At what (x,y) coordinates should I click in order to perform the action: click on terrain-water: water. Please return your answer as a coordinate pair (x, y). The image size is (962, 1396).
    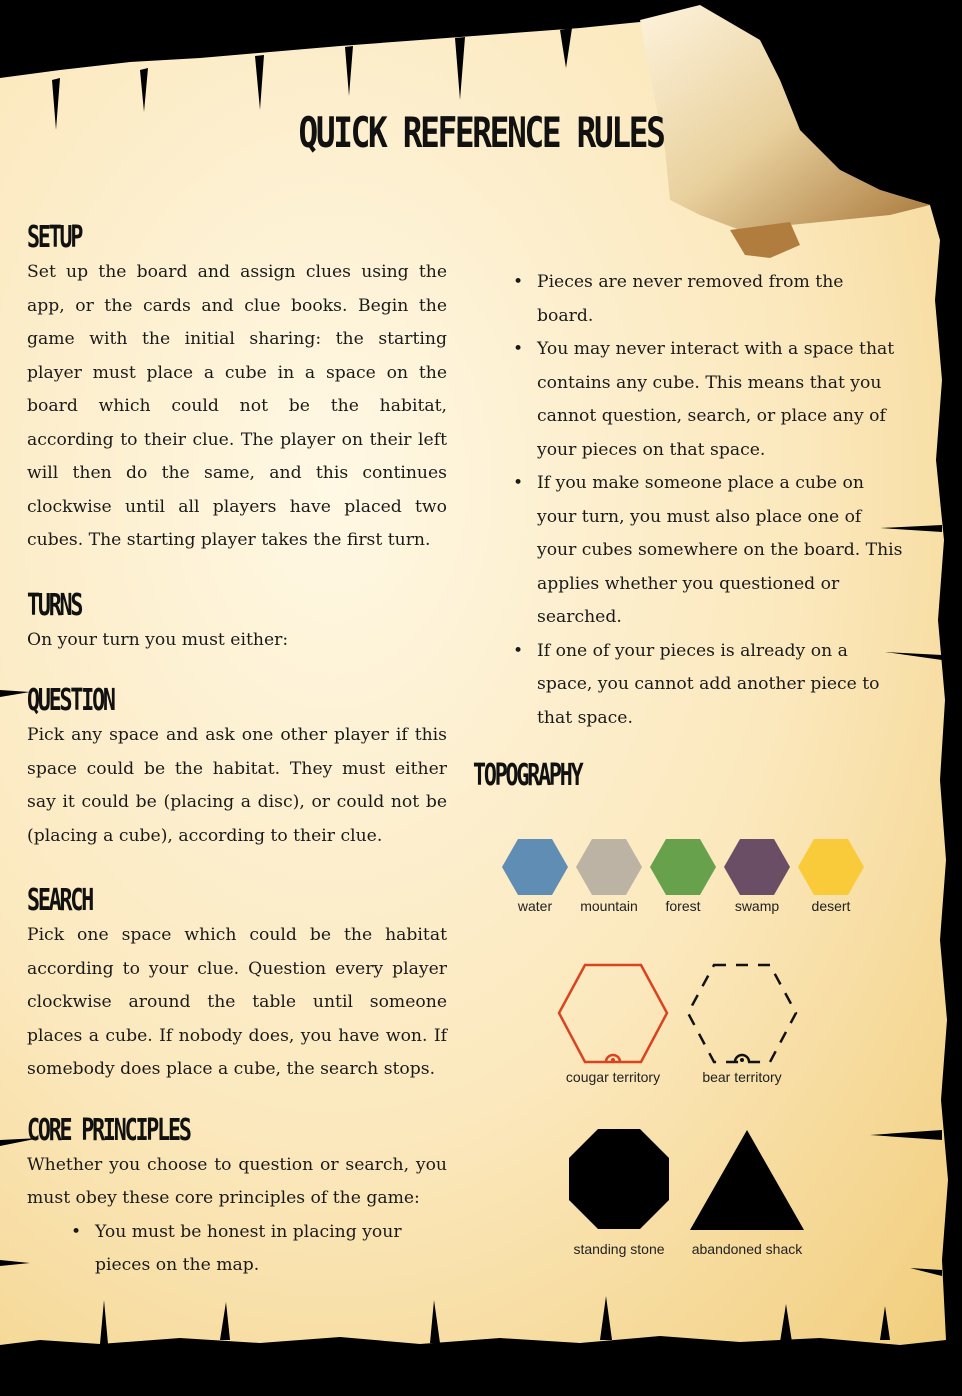
    Looking at the image, I should click on (535, 876).